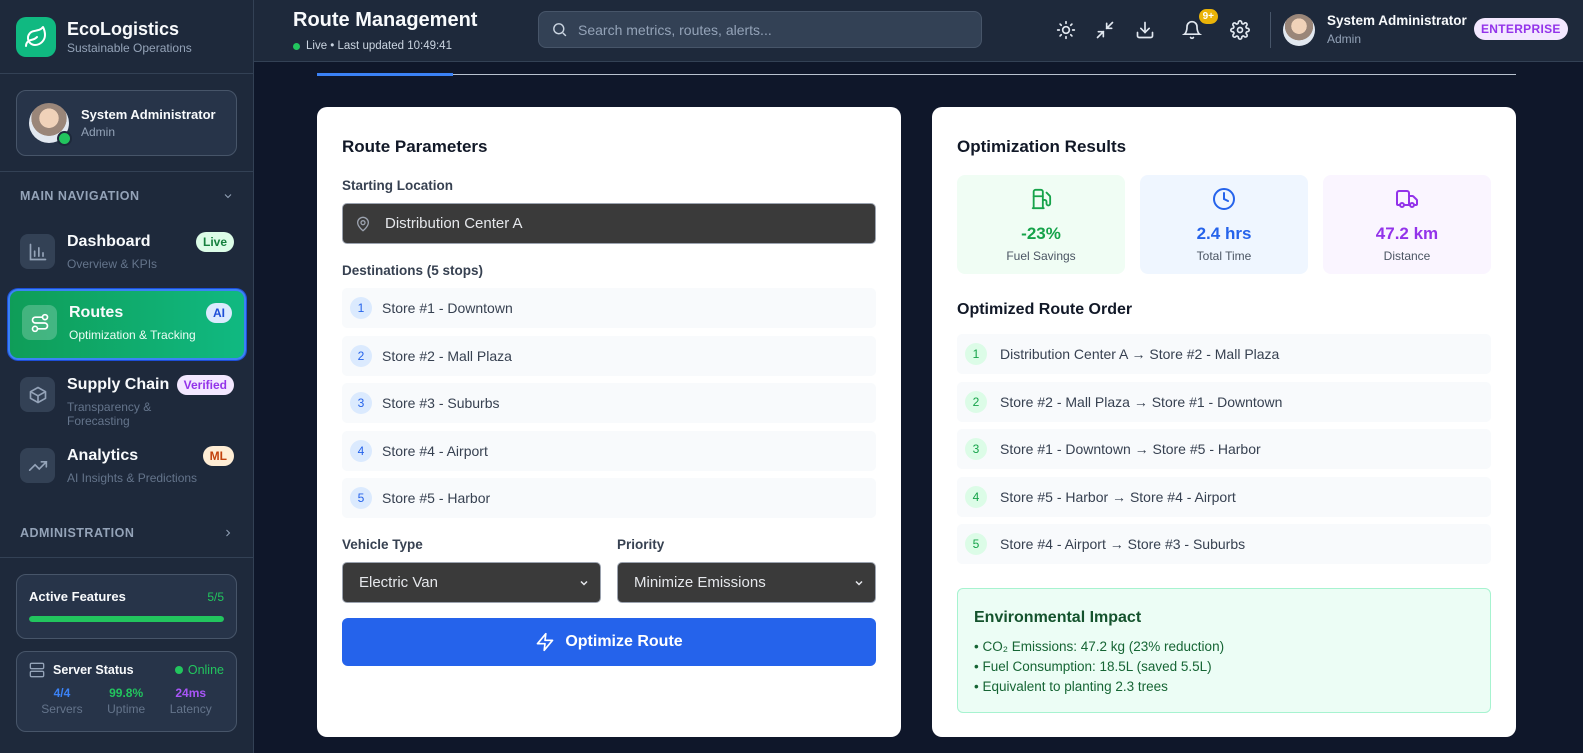  I want to click on settings-button, so click(1240, 30).